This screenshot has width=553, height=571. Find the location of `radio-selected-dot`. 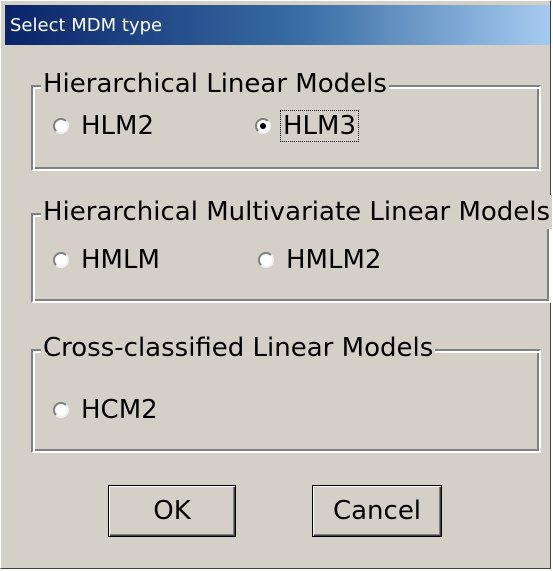

radio-selected-dot is located at coordinates (263, 126).